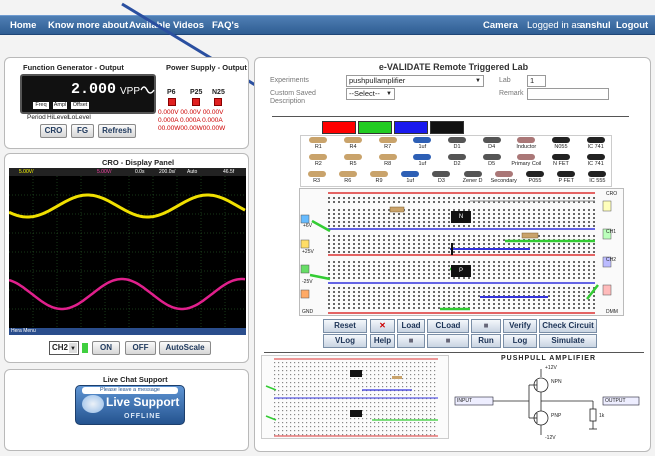  What do you see at coordinates (387, 161) in the screenshot?
I see `component-item: R8` at bounding box center [387, 161].